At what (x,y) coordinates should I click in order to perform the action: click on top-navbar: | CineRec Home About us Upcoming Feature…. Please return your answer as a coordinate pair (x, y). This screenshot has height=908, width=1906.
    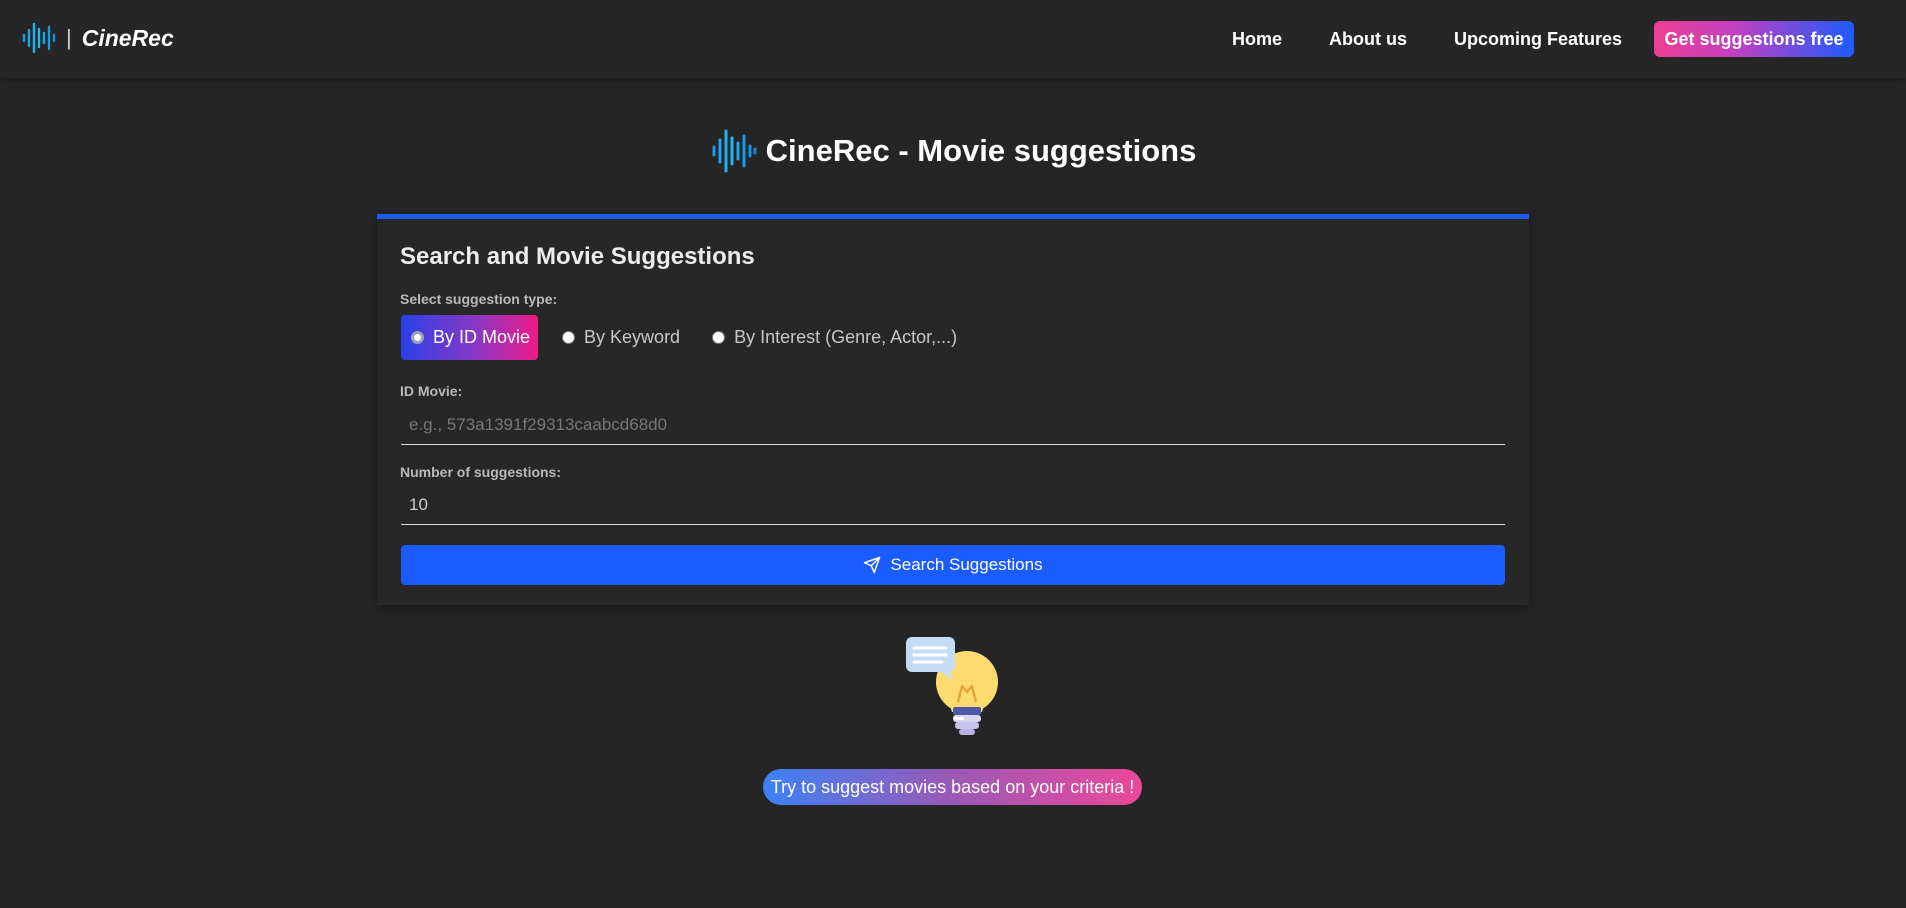
    Looking at the image, I should click on (953, 39).